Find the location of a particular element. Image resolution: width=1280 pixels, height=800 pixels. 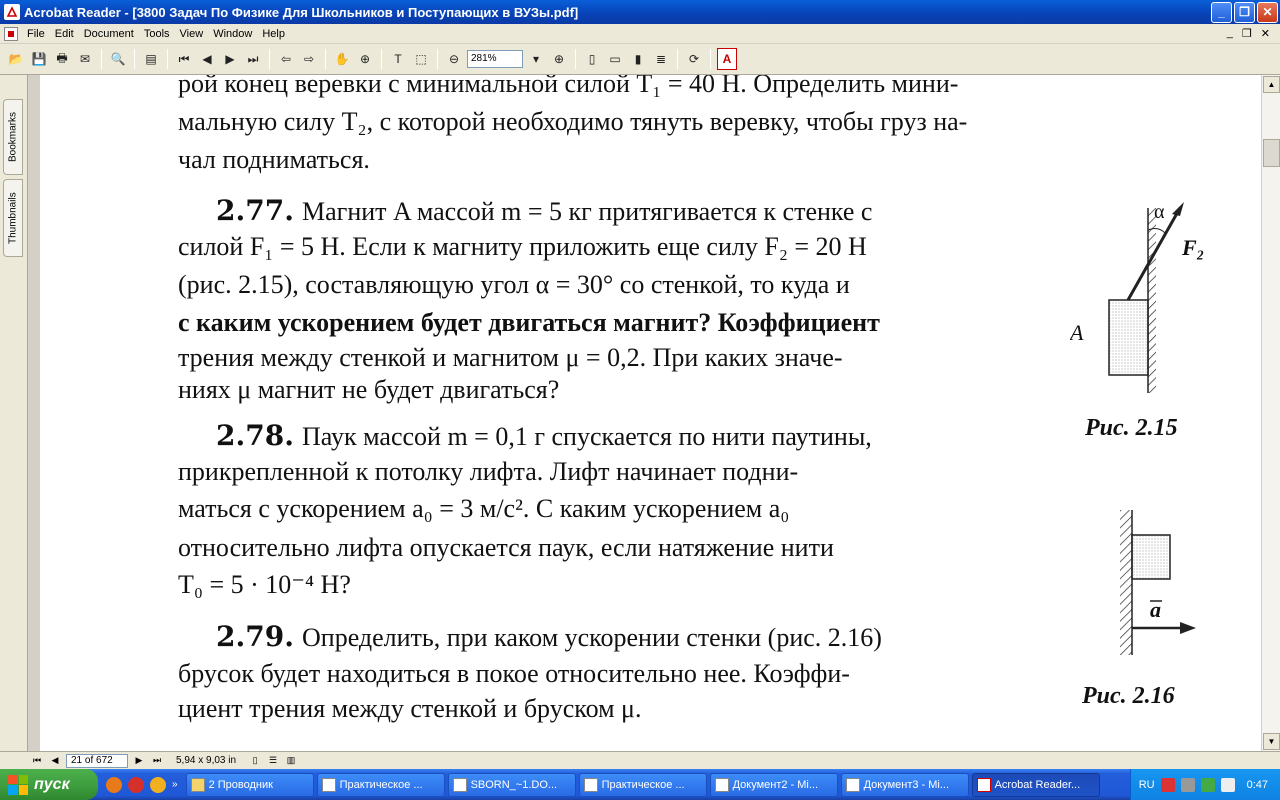

opera-icon is located at coordinates (136, 784).